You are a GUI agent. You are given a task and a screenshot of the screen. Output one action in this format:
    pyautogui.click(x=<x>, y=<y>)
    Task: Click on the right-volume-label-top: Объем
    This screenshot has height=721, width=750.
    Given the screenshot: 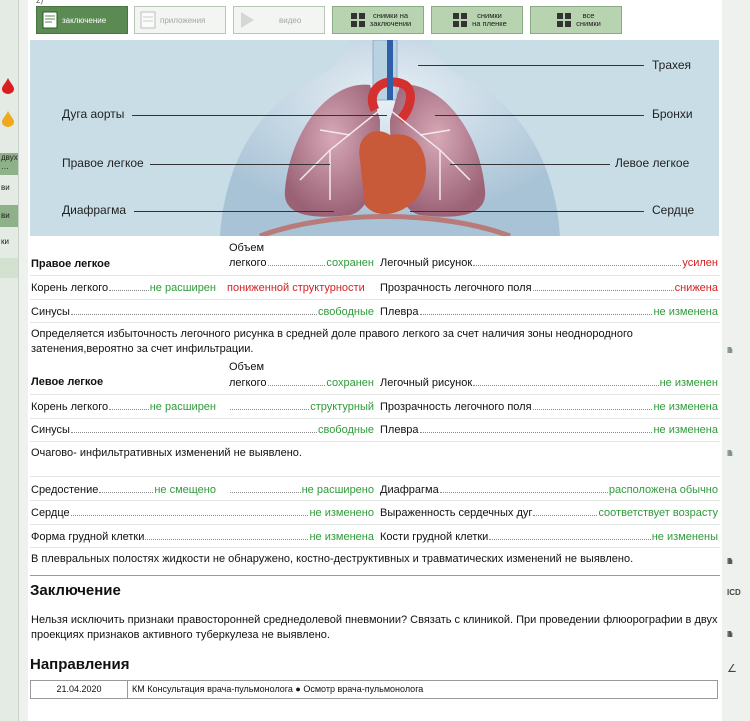 What is the action you would take?
    pyautogui.click(x=247, y=248)
    